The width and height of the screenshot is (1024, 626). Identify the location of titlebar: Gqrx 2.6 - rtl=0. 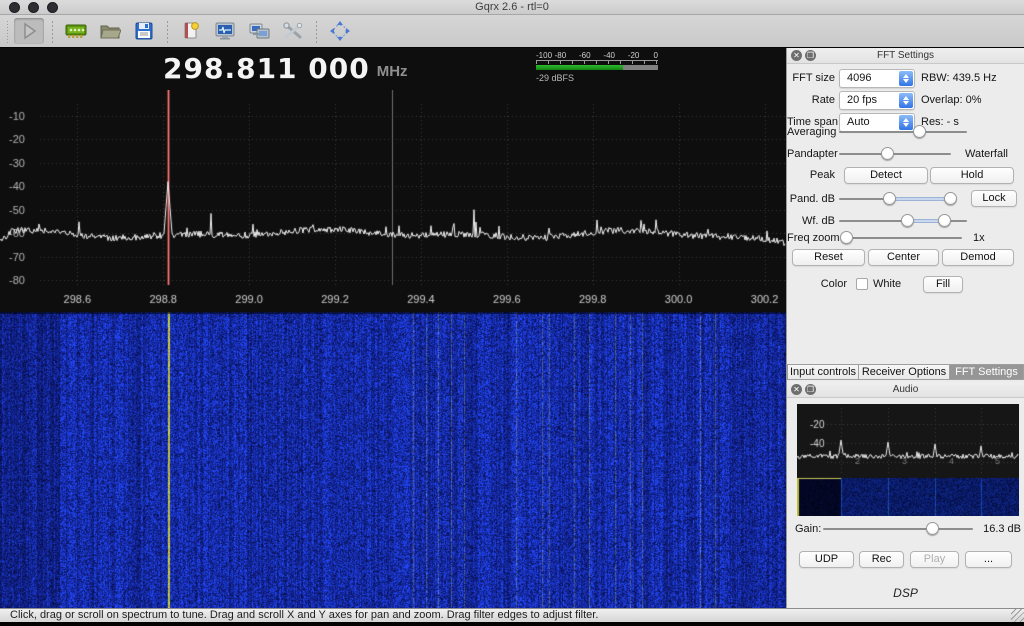
(512, 7).